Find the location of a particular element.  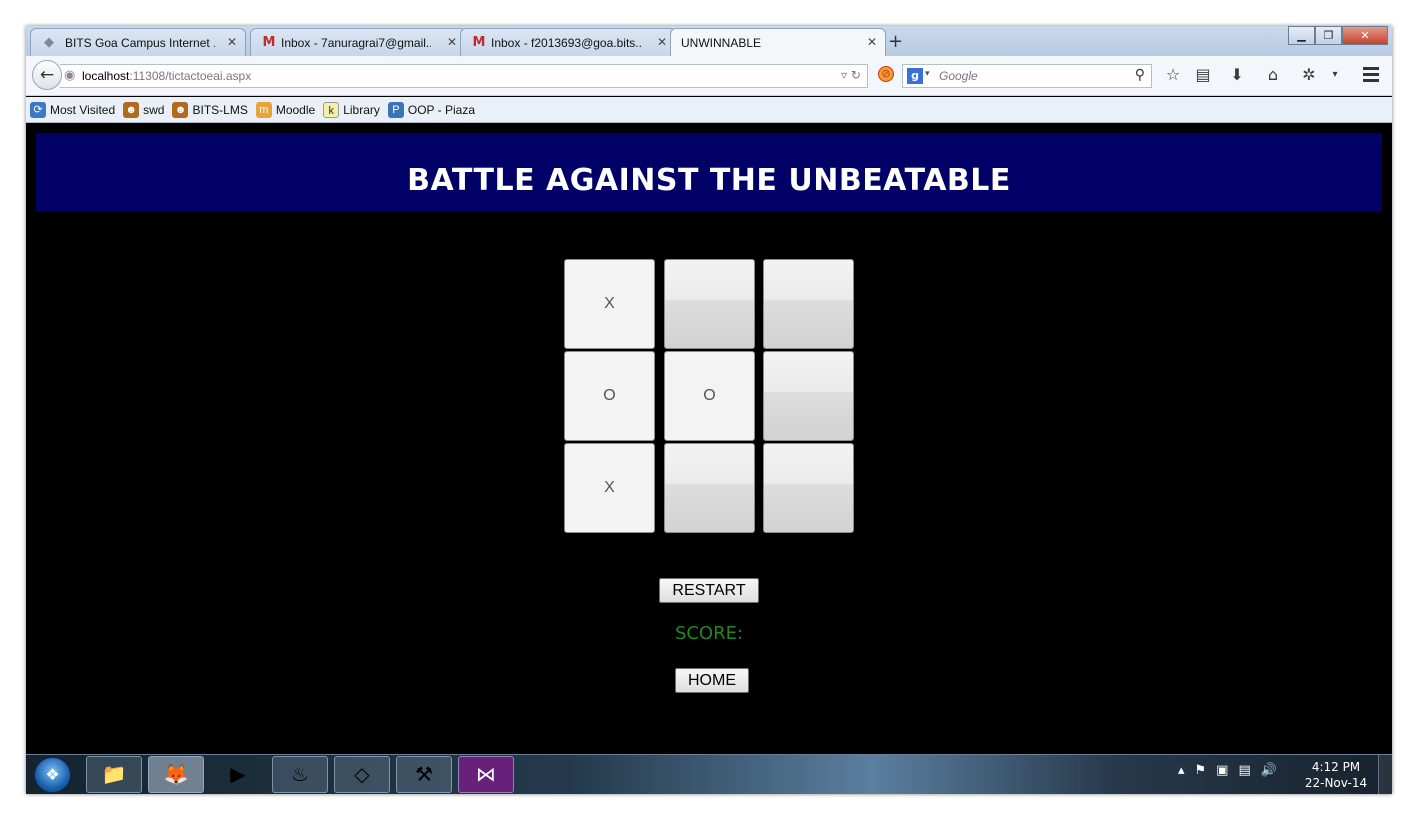

search-bar: g ▾ Google ⚲ is located at coordinates (1027, 76).